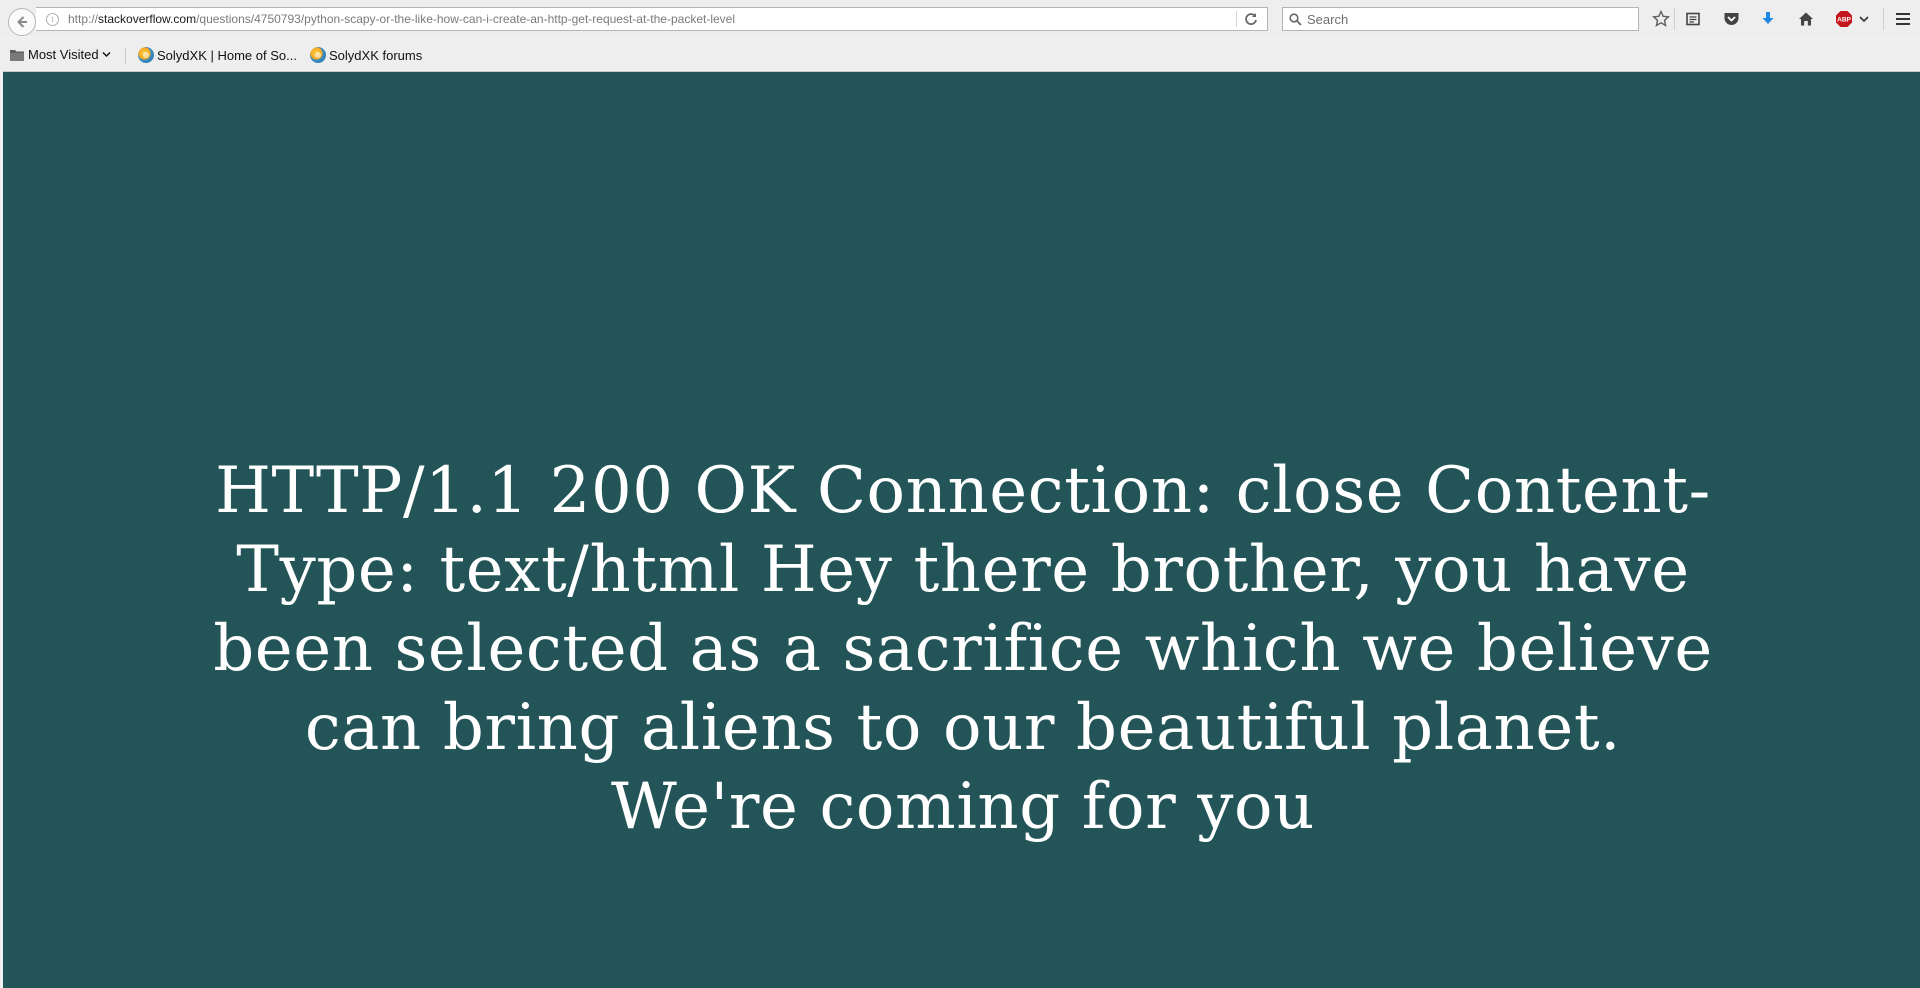 The height and width of the screenshot is (988, 1920). Describe the element at coordinates (83, 19) in the screenshot. I see `url-prefix: http://` at that location.